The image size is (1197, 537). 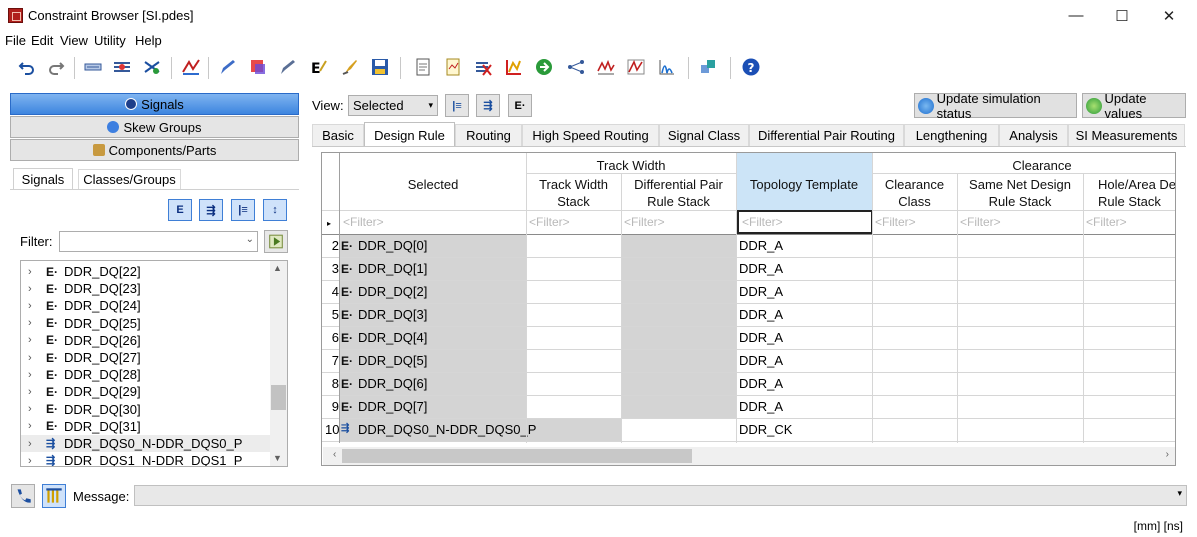 I want to click on selected-cell: DDR_DQ[0], so click(x=391, y=246).